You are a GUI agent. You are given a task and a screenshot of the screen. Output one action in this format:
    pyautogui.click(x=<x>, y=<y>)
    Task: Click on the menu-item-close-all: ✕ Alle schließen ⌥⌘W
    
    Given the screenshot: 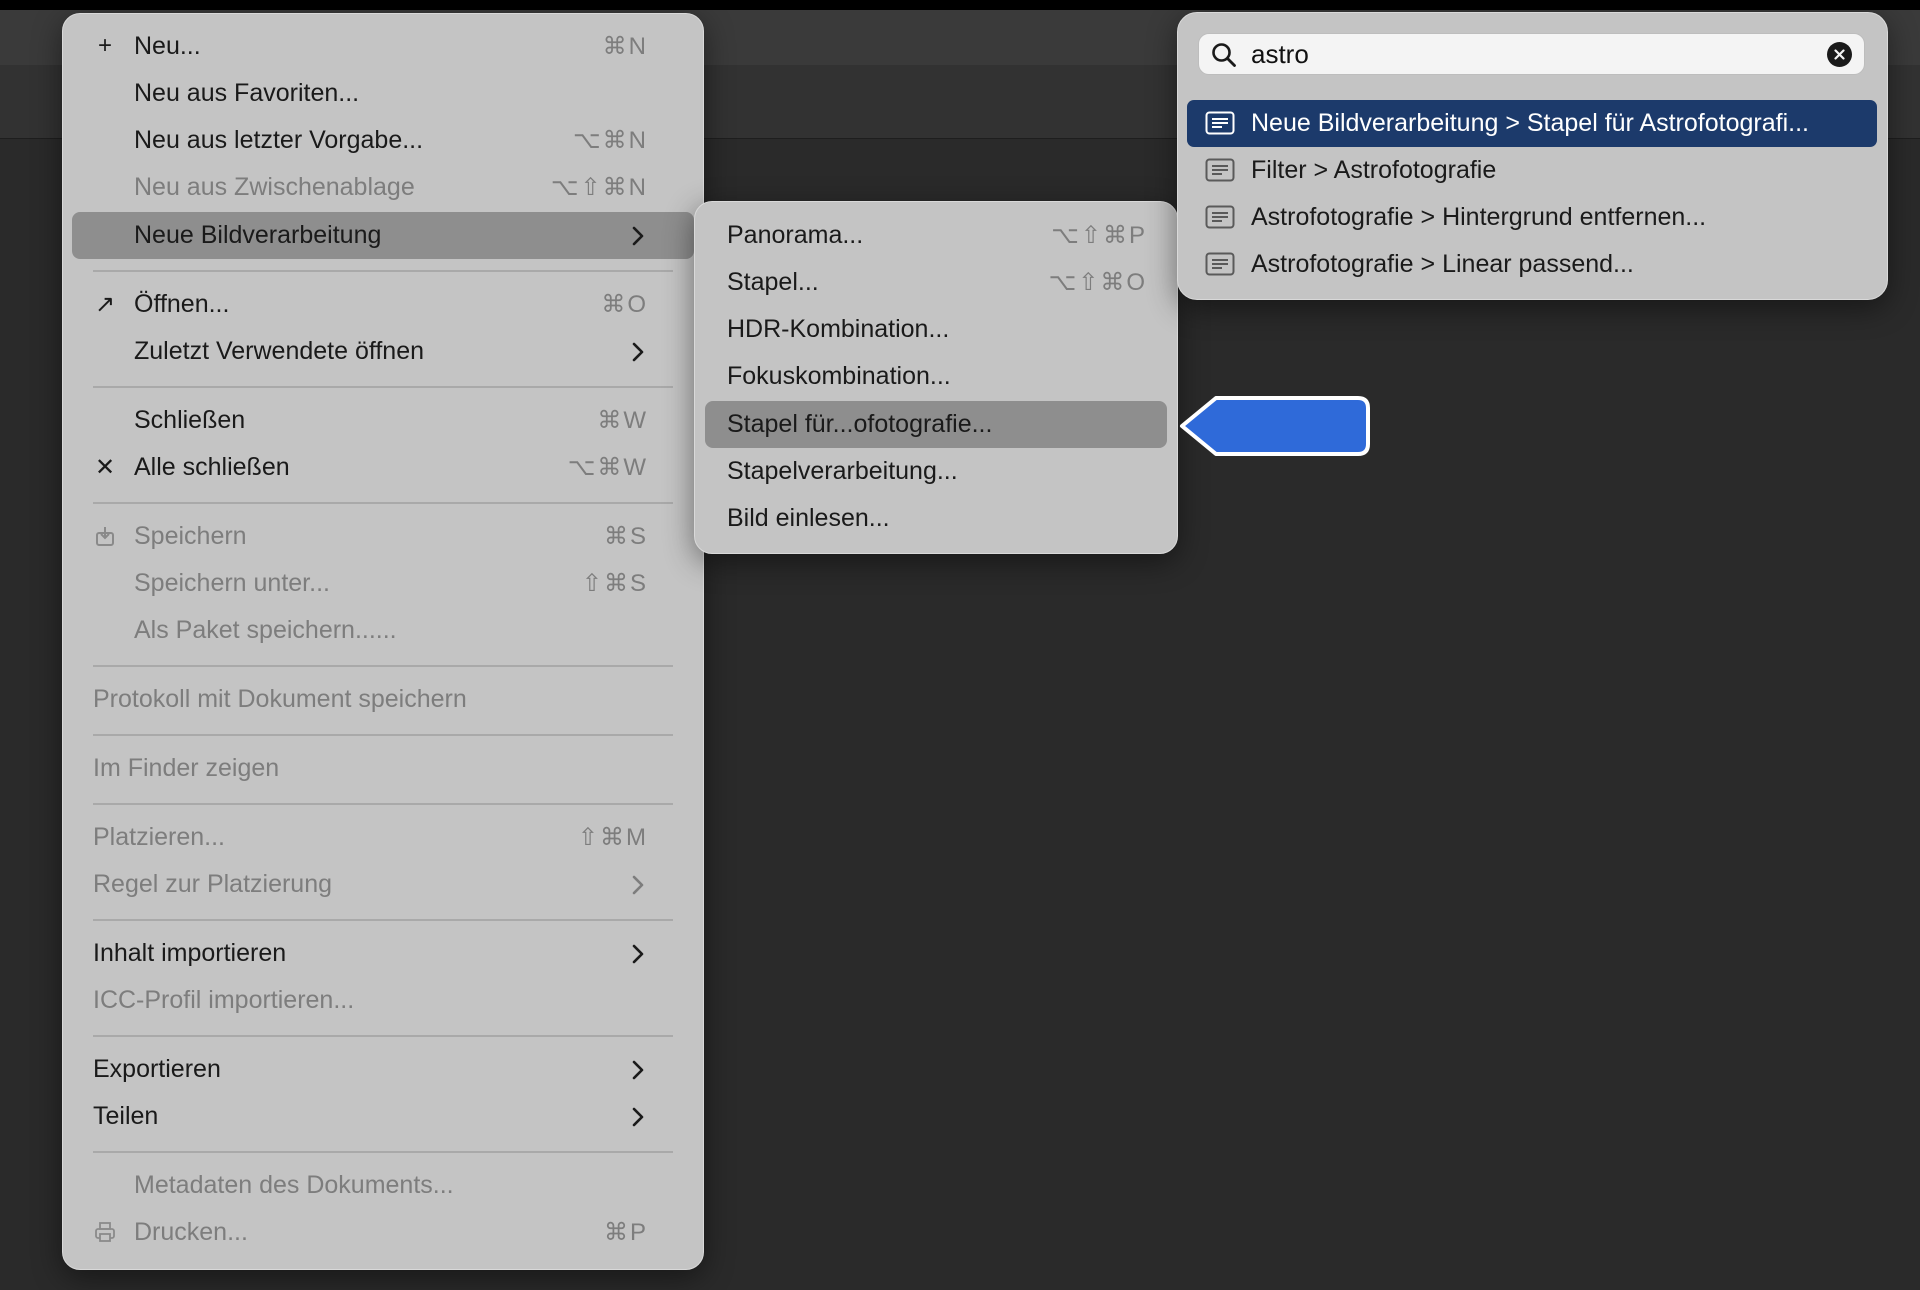 What is the action you would take?
    pyautogui.click(x=370, y=467)
    